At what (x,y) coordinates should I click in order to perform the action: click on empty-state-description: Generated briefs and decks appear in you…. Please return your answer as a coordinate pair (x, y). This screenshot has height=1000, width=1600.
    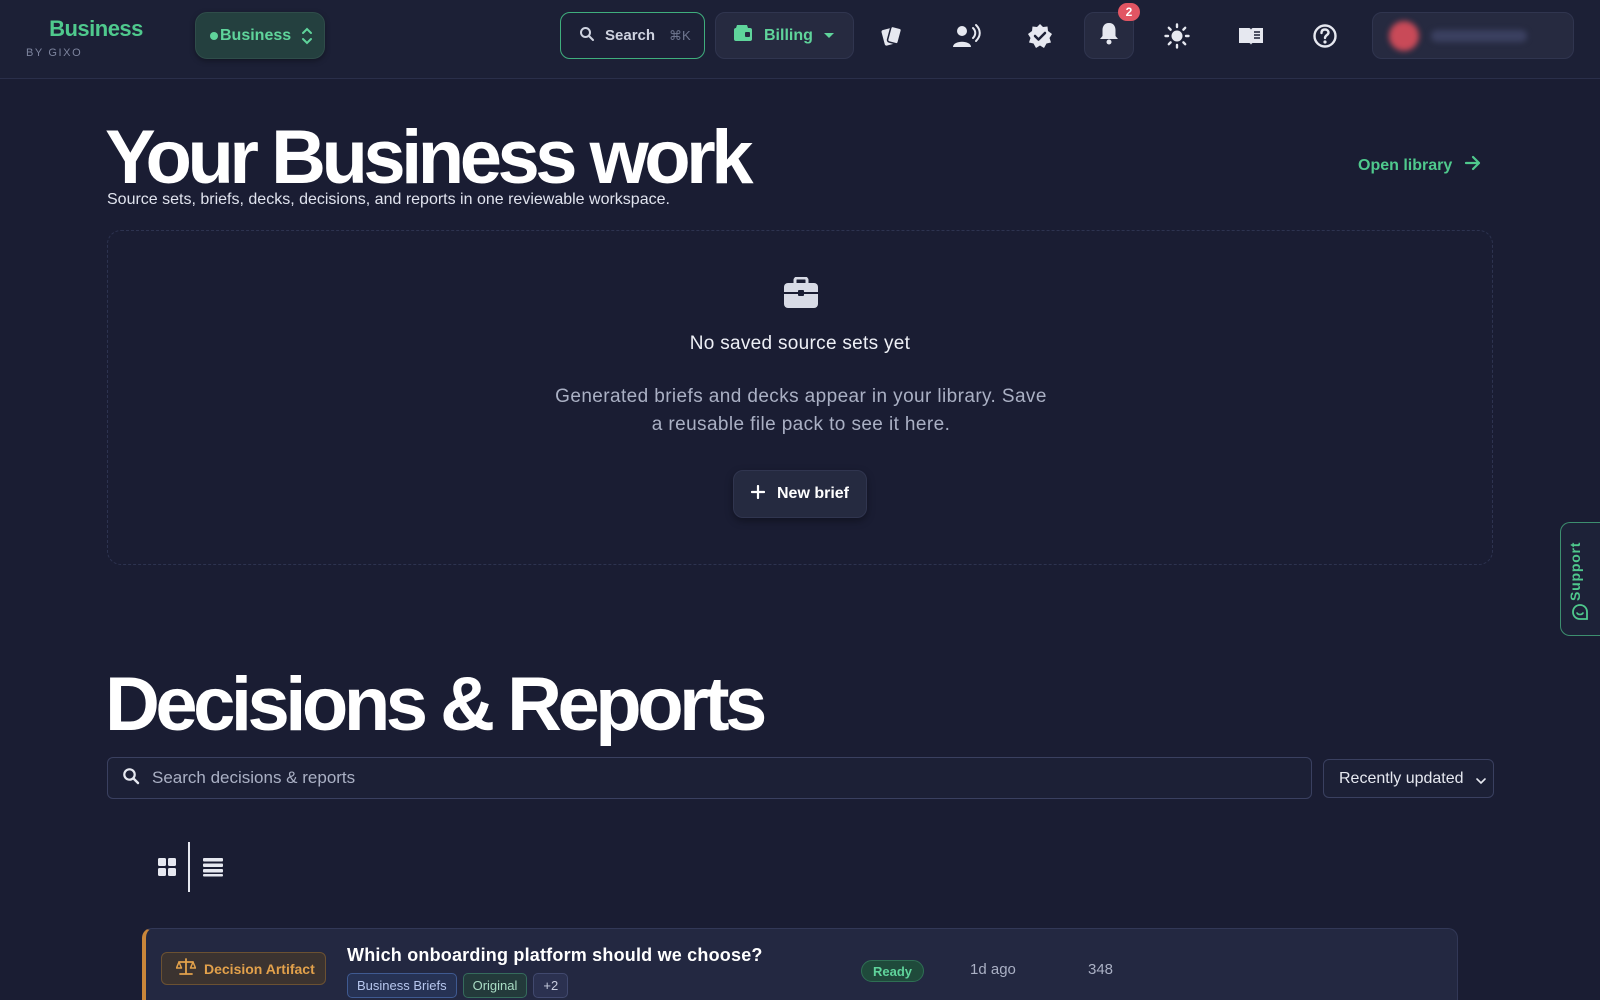
    Looking at the image, I should click on (801, 410).